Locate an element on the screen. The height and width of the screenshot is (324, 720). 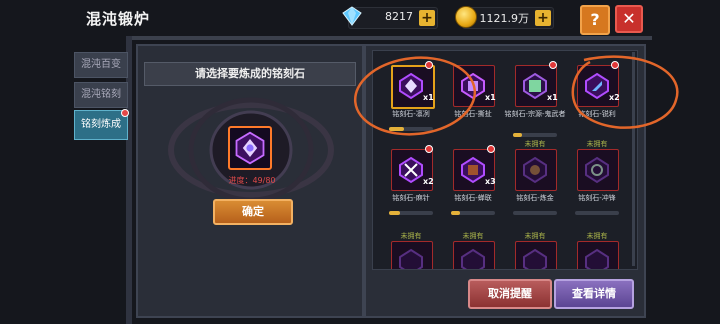
add-gems-button: + is located at coordinates (427, 18).